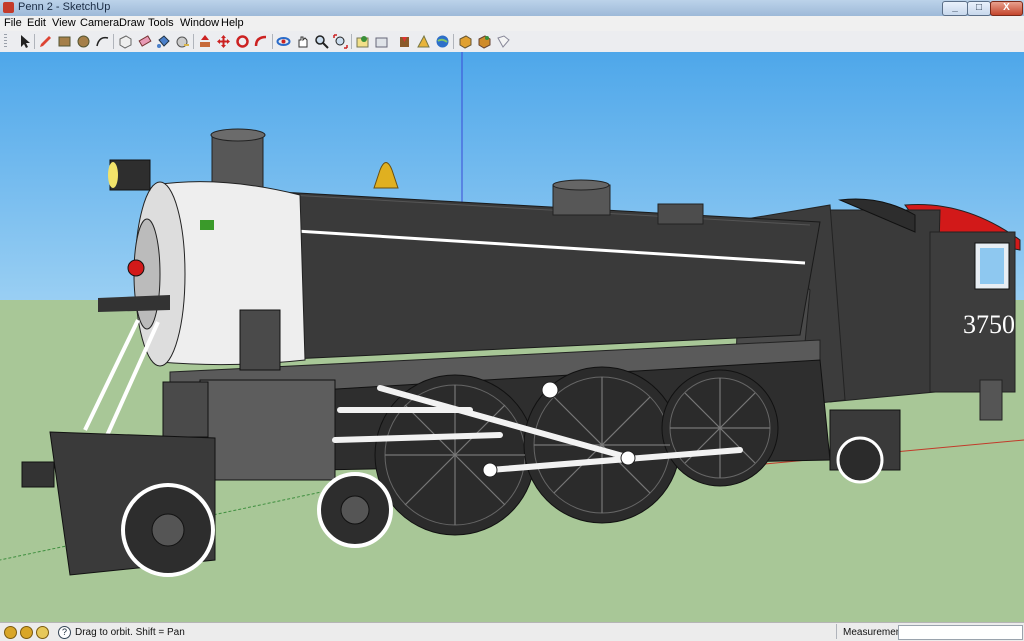 Image resolution: width=1024 pixels, height=641 pixels. I want to click on eraser-icon, so click(144, 41).